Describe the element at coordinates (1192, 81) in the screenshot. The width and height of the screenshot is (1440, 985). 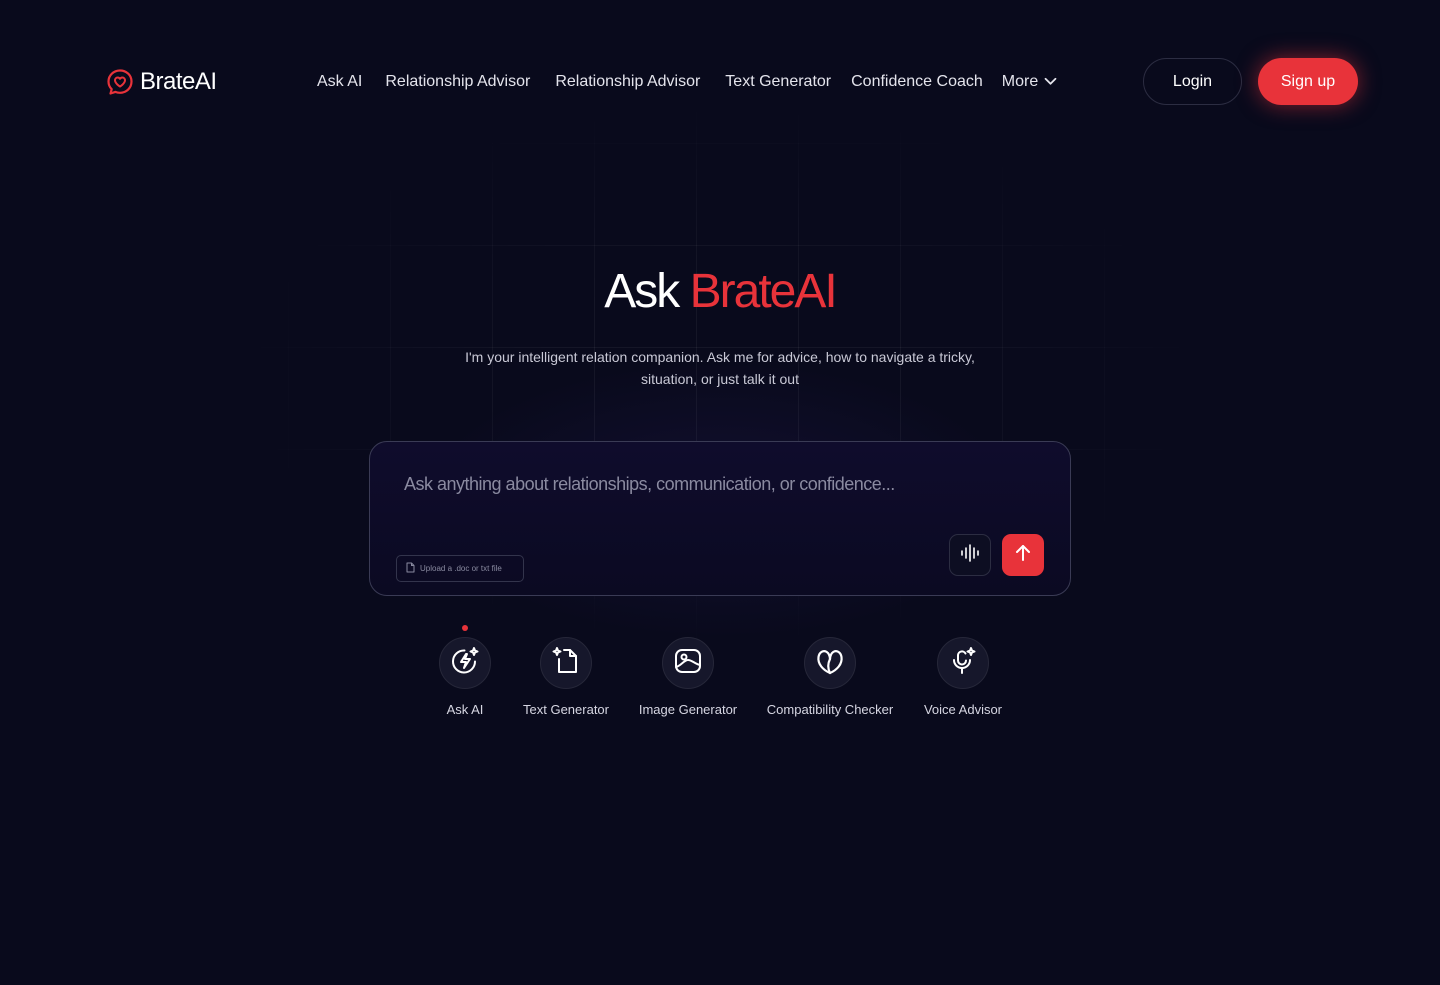
I see `login-button: Login` at that location.